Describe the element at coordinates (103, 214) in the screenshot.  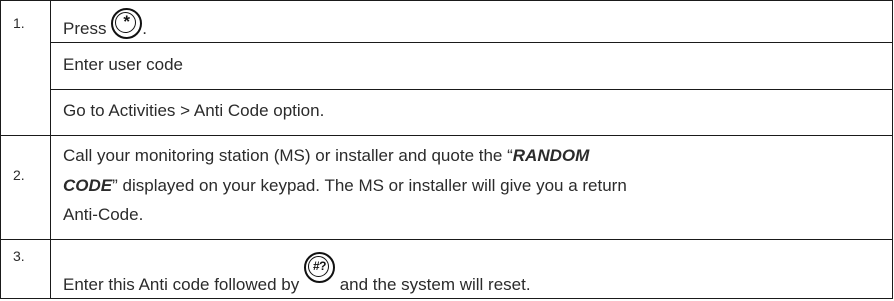
I see `anti-code-text: Anti-Code.` at that location.